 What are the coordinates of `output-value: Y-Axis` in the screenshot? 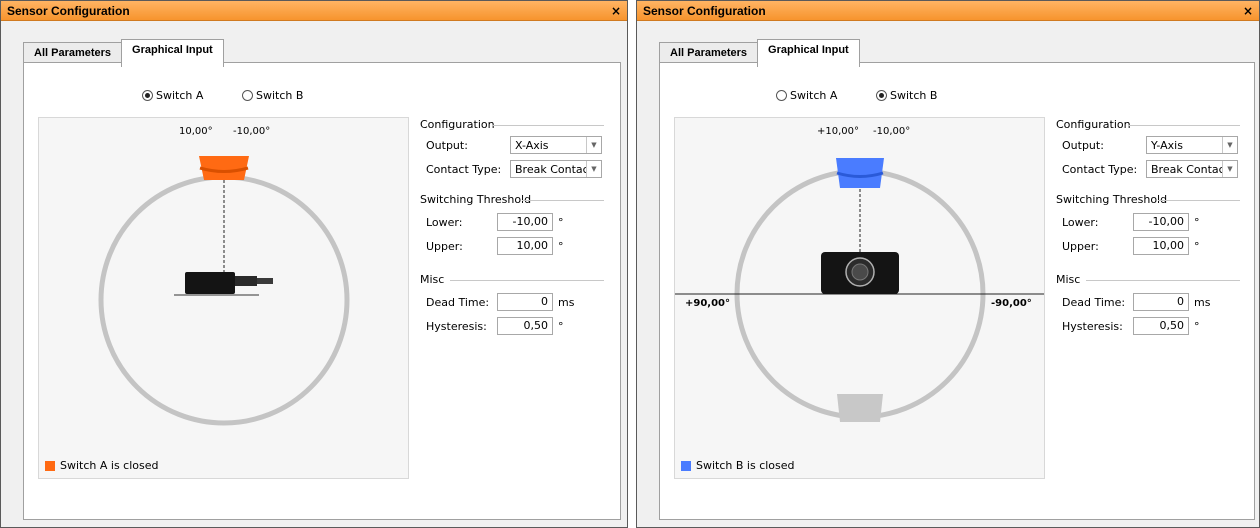 It's located at (1167, 145).